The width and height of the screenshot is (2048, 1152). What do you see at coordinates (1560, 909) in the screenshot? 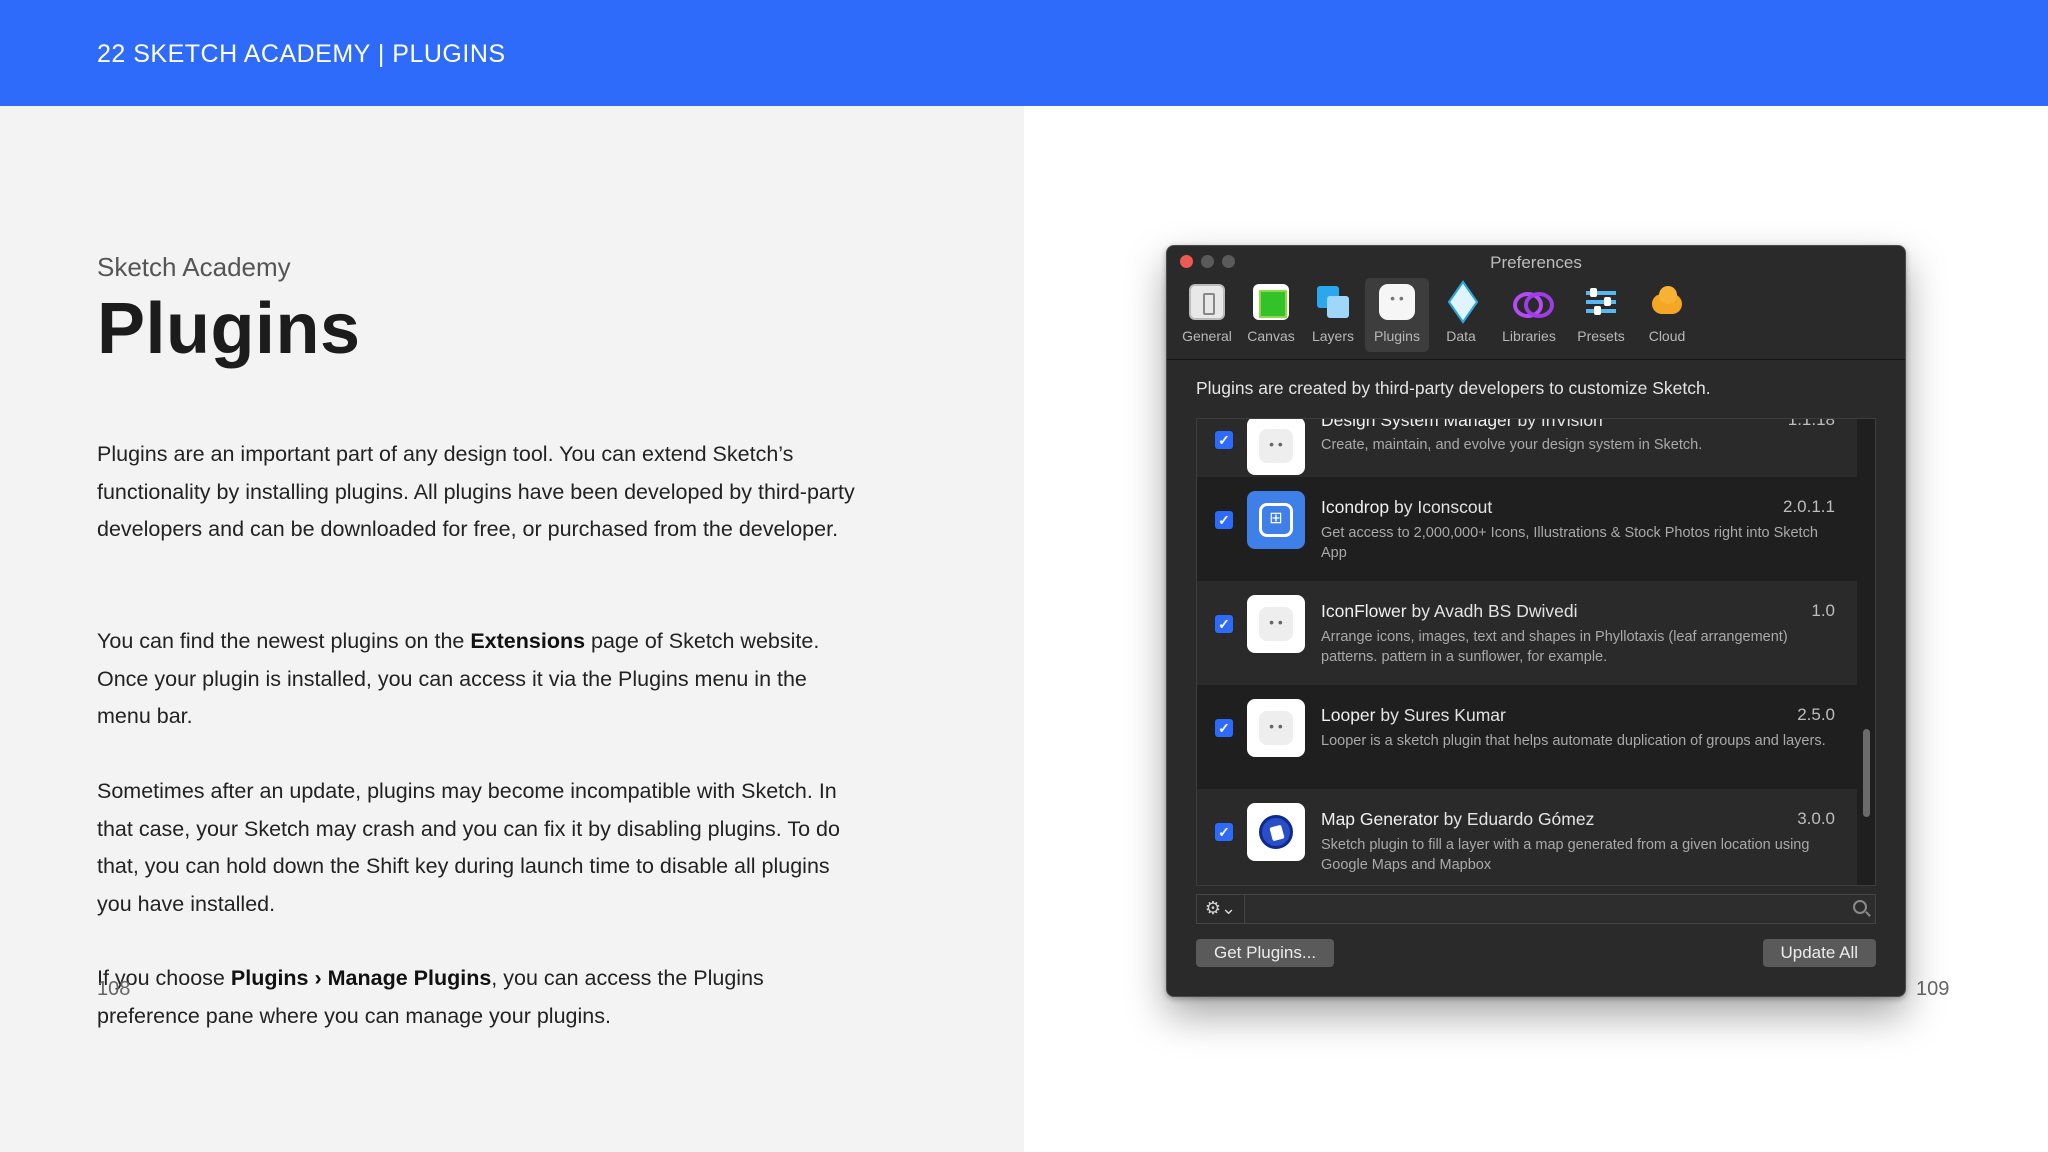
I see `plugin-search-input` at bounding box center [1560, 909].